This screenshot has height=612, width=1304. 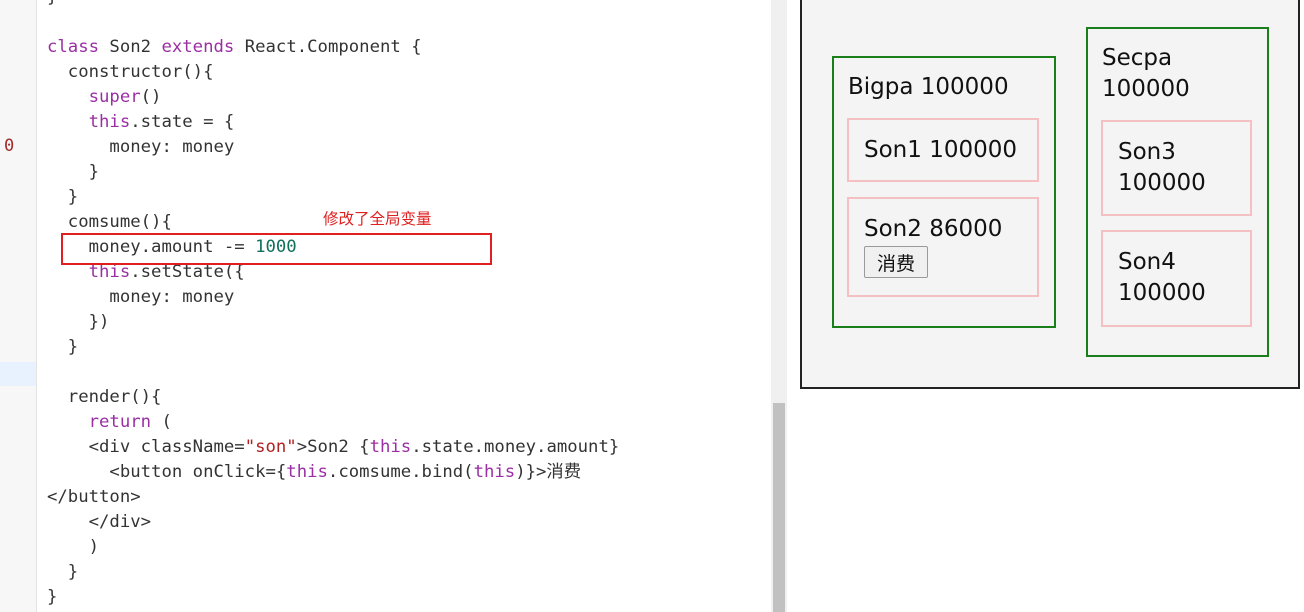 What do you see at coordinates (198, 47) in the screenshot?
I see `code-token-kw: extends` at bounding box center [198, 47].